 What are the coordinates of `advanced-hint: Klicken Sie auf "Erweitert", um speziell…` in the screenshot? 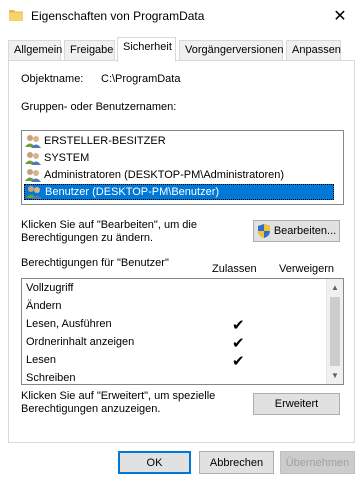 It's located at (118, 402).